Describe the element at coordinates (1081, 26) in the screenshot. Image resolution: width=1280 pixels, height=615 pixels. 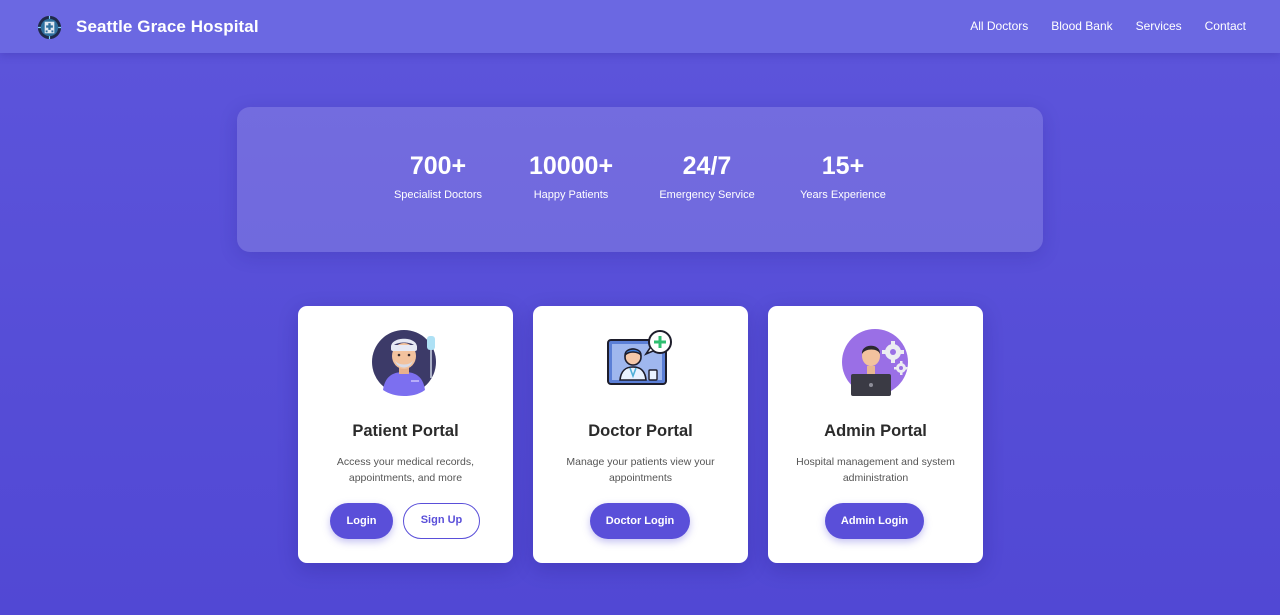
I see `nav-blood-bank: Blood Bank` at that location.